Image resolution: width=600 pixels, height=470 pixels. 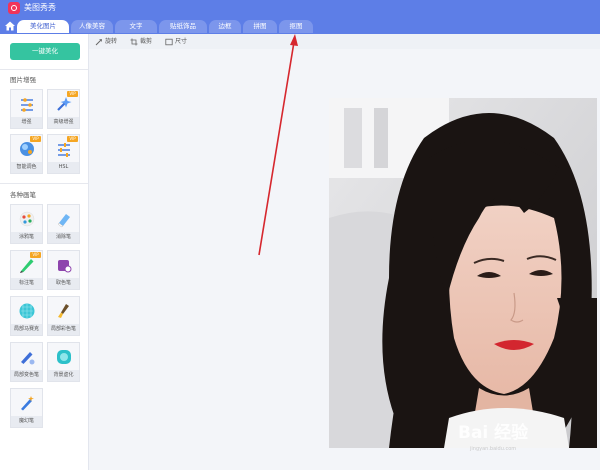 I want to click on size-button: 尺寸, so click(x=180, y=42).